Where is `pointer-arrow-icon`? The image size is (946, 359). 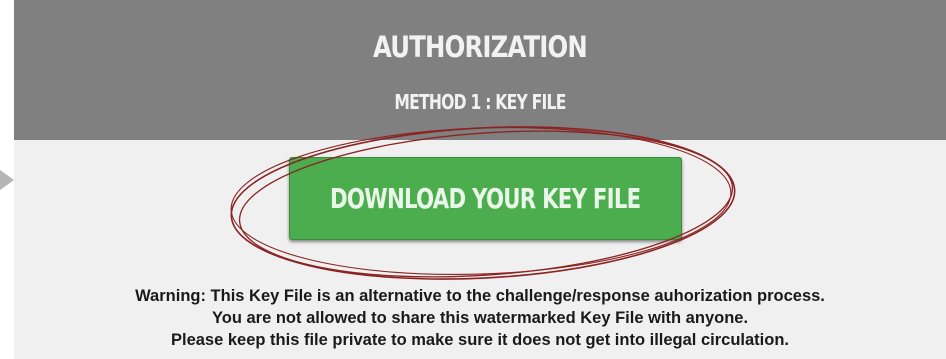 pointer-arrow-icon is located at coordinates (7, 180).